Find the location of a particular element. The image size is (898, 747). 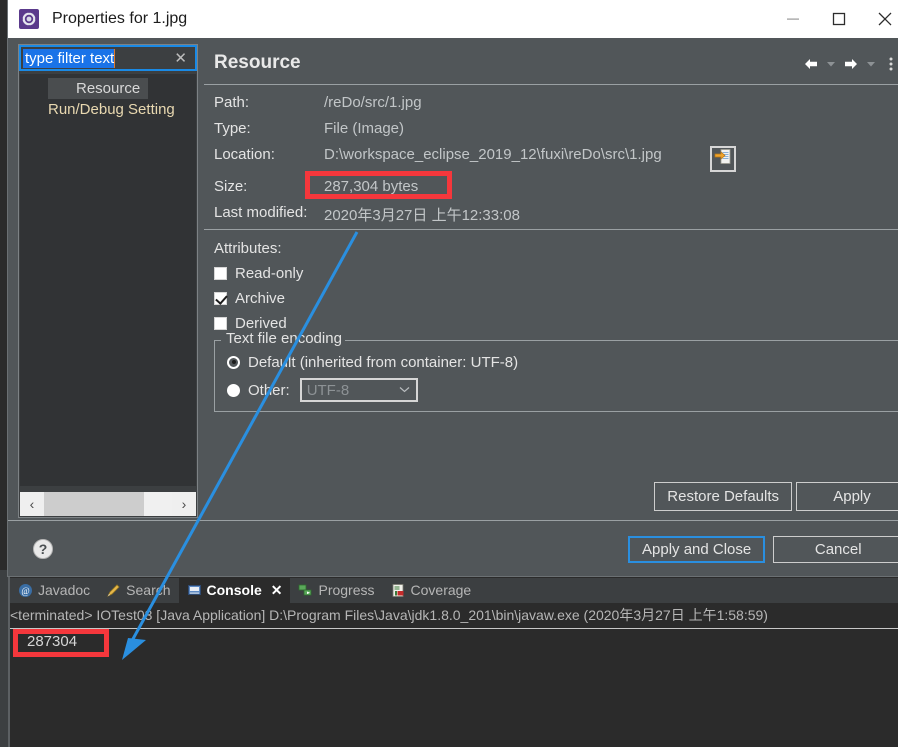

tab-javadoc: @ Javadoc is located at coordinates (54, 590).